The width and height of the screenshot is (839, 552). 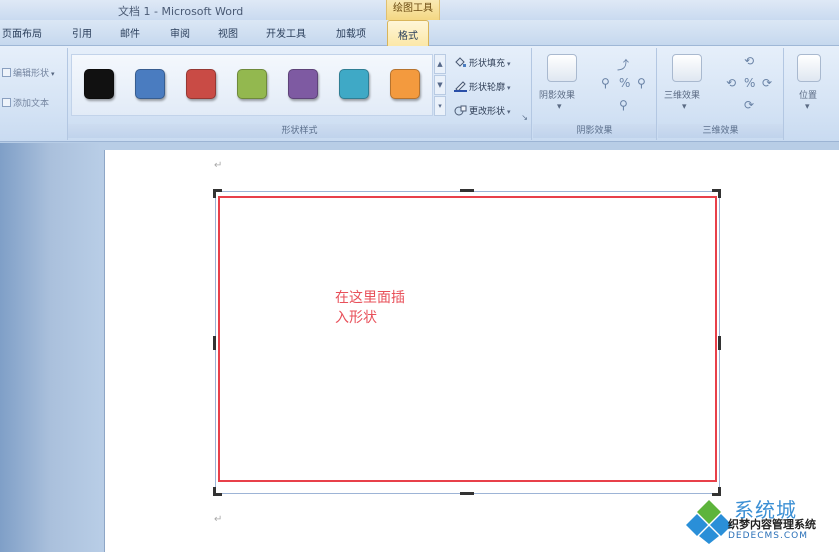 I want to click on 3d-effects-button, so click(x=687, y=68).